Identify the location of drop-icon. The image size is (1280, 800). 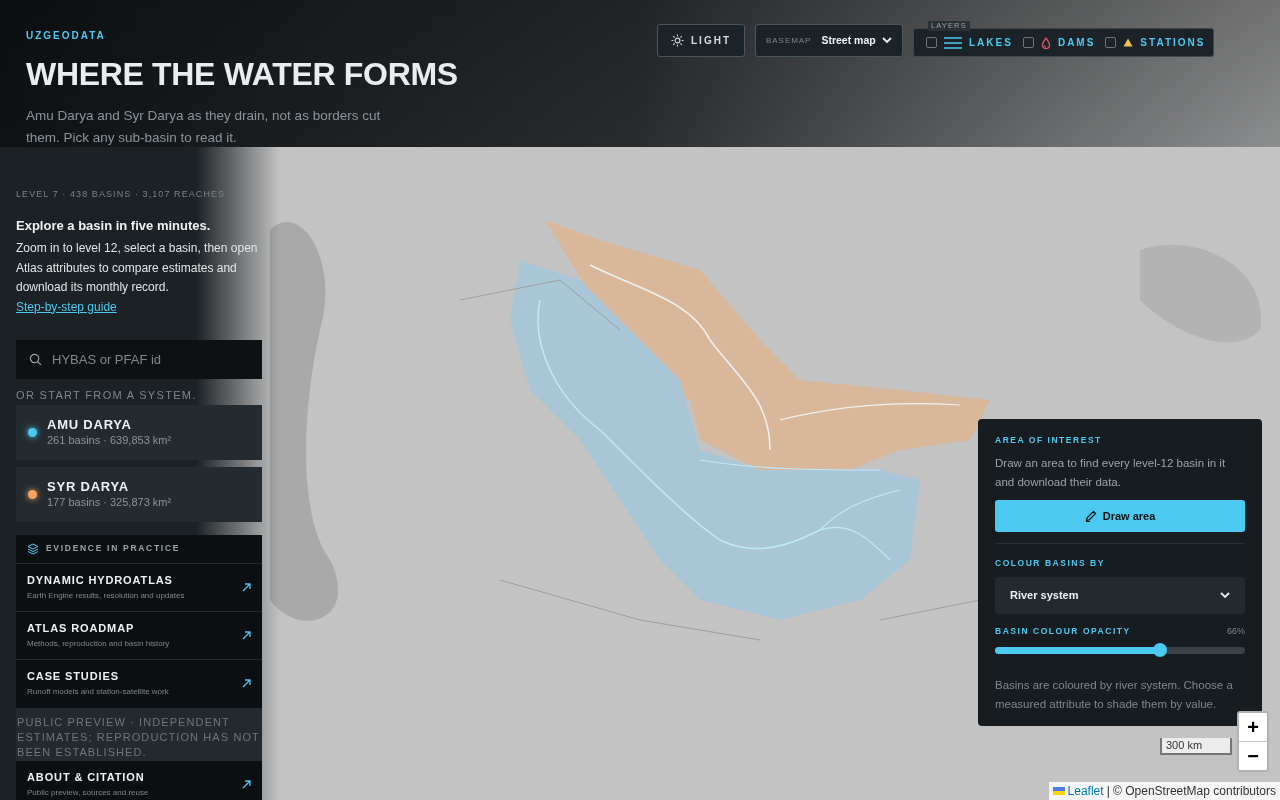
(1045, 42).